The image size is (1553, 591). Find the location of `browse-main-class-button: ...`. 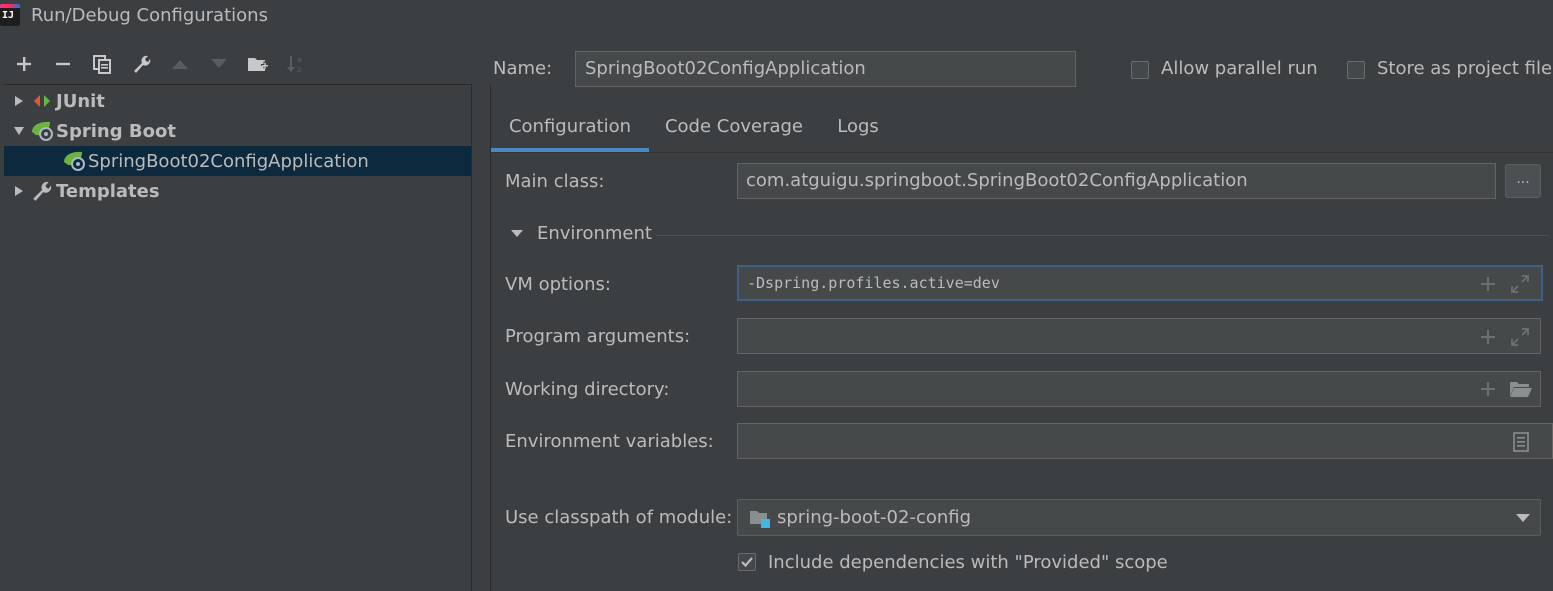

browse-main-class-button: ... is located at coordinates (1523, 181).